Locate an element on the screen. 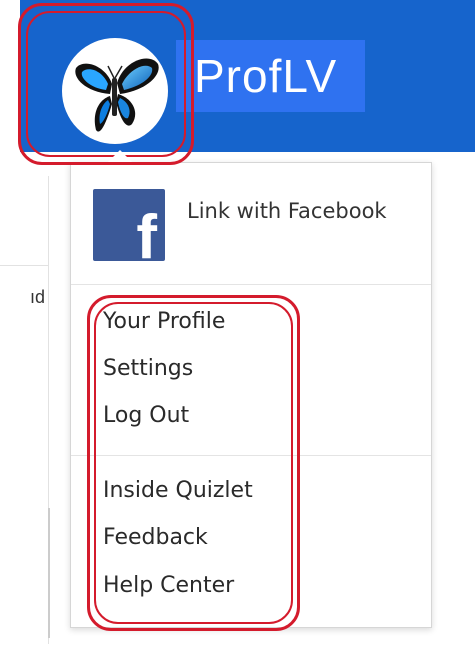  link-facebook-item: f Link with Facebook is located at coordinates (253, 225).